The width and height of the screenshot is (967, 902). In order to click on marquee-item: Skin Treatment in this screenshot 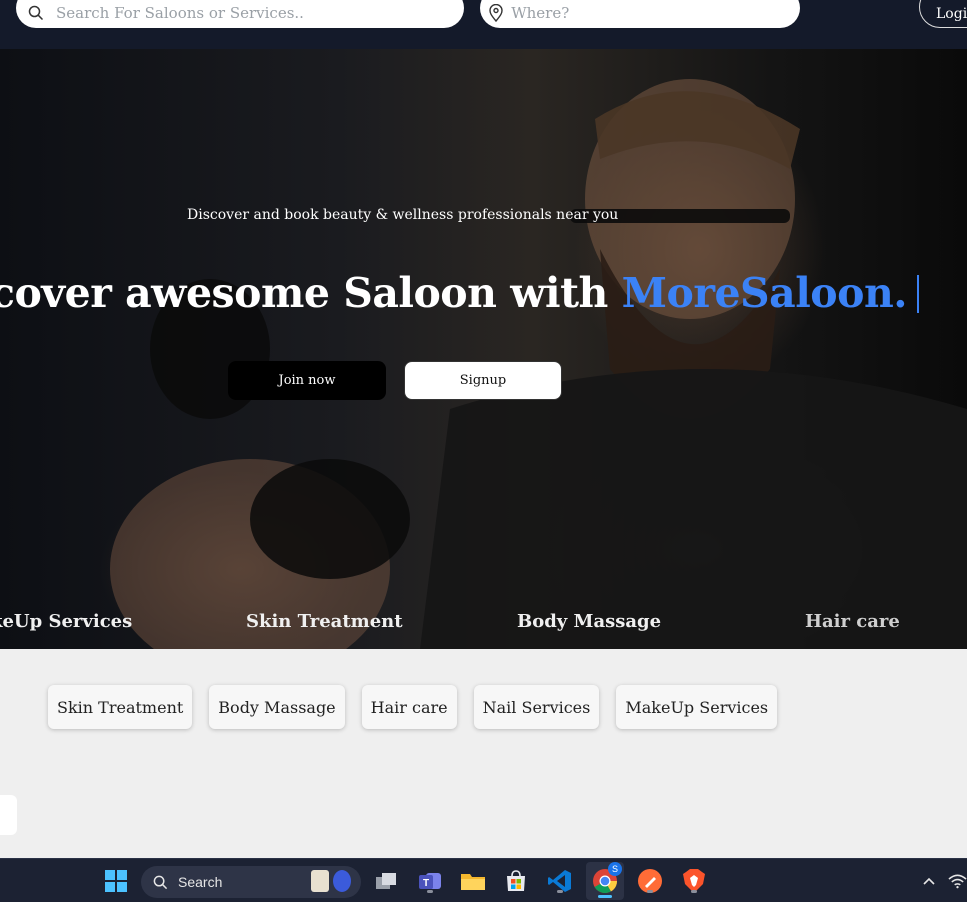, I will do `click(324, 621)`.